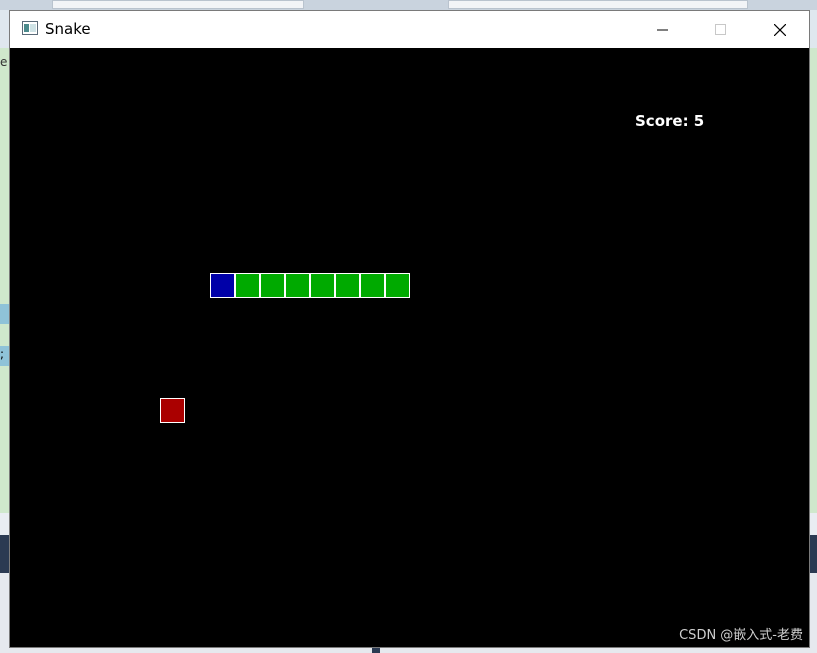 The height and width of the screenshot is (653, 817). Describe the element at coordinates (4, 62) in the screenshot. I see `background-text: e` at that location.